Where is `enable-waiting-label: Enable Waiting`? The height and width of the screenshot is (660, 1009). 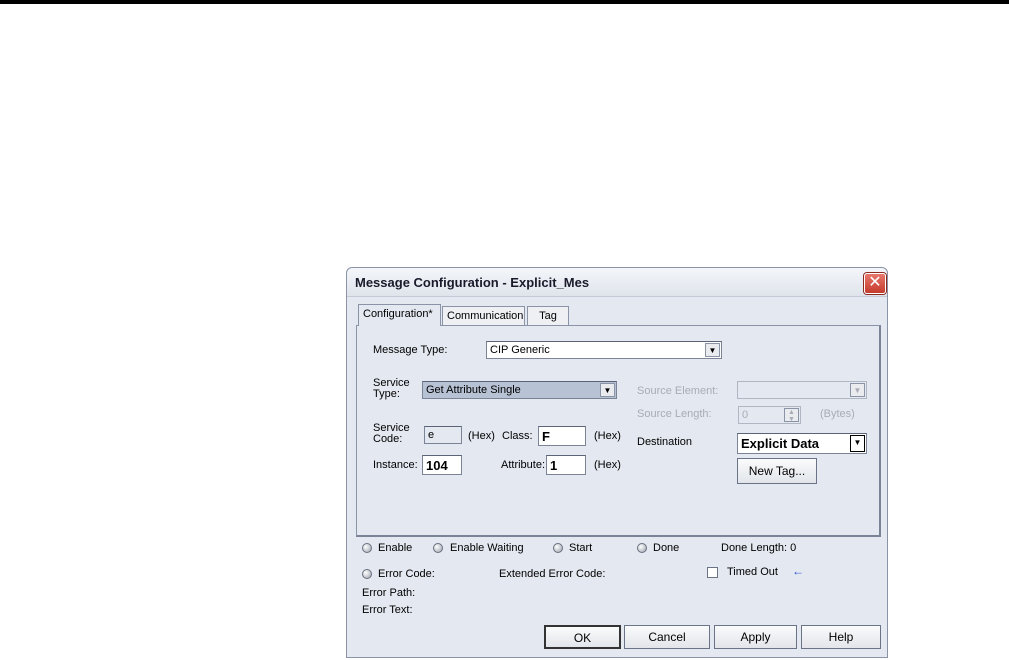 enable-waiting-label: Enable Waiting is located at coordinates (487, 548).